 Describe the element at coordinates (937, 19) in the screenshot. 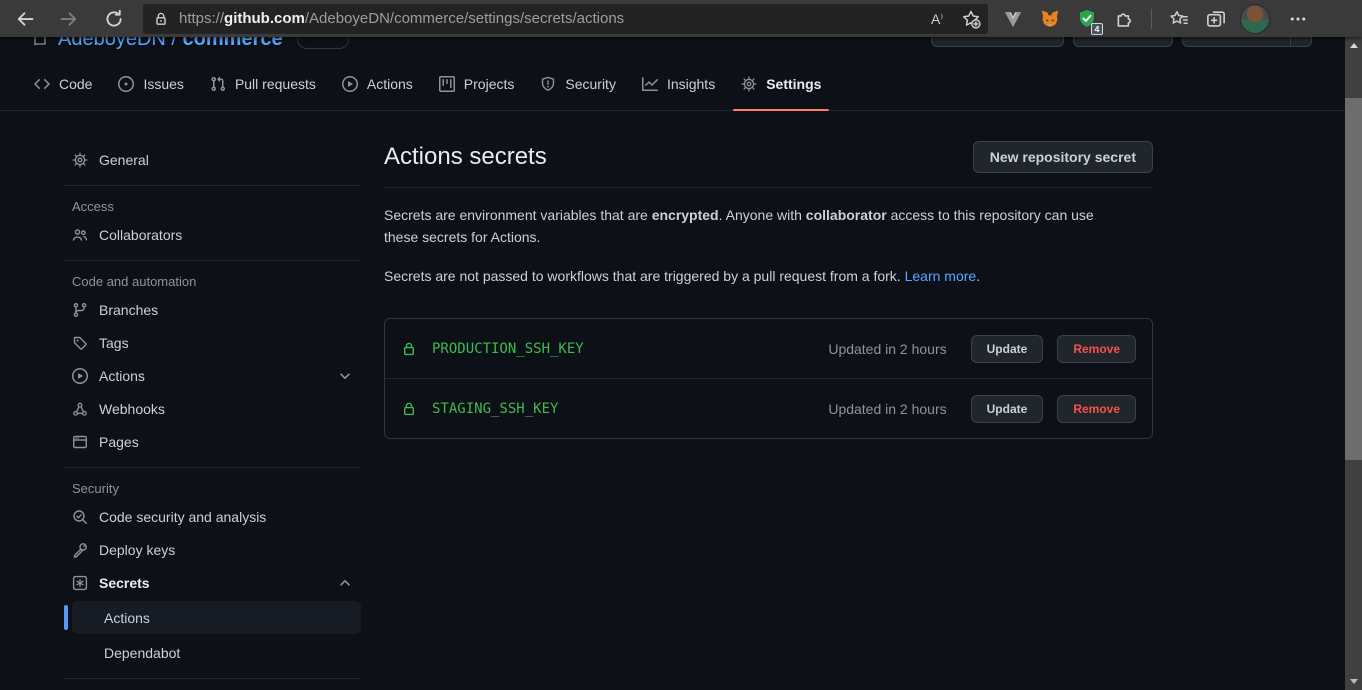

I see `read-aloud-button: A` at that location.